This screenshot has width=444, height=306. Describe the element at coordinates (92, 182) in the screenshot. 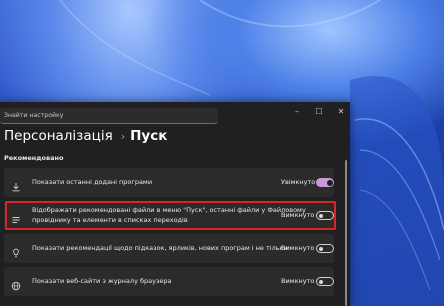

I see `setting-label: Показати останні додані програми` at that location.